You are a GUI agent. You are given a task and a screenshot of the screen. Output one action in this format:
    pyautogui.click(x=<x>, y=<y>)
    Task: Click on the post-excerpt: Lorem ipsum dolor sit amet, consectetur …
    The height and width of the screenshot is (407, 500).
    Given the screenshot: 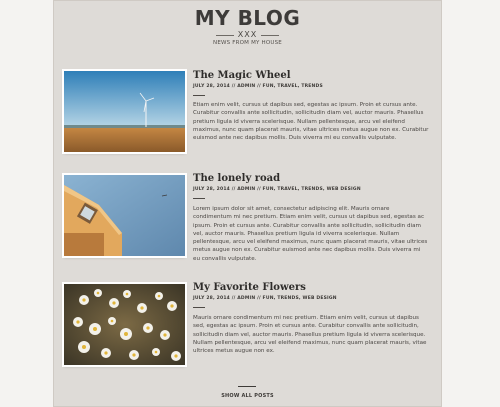 What is the action you would take?
    pyautogui.click(x=310, y=234)
    